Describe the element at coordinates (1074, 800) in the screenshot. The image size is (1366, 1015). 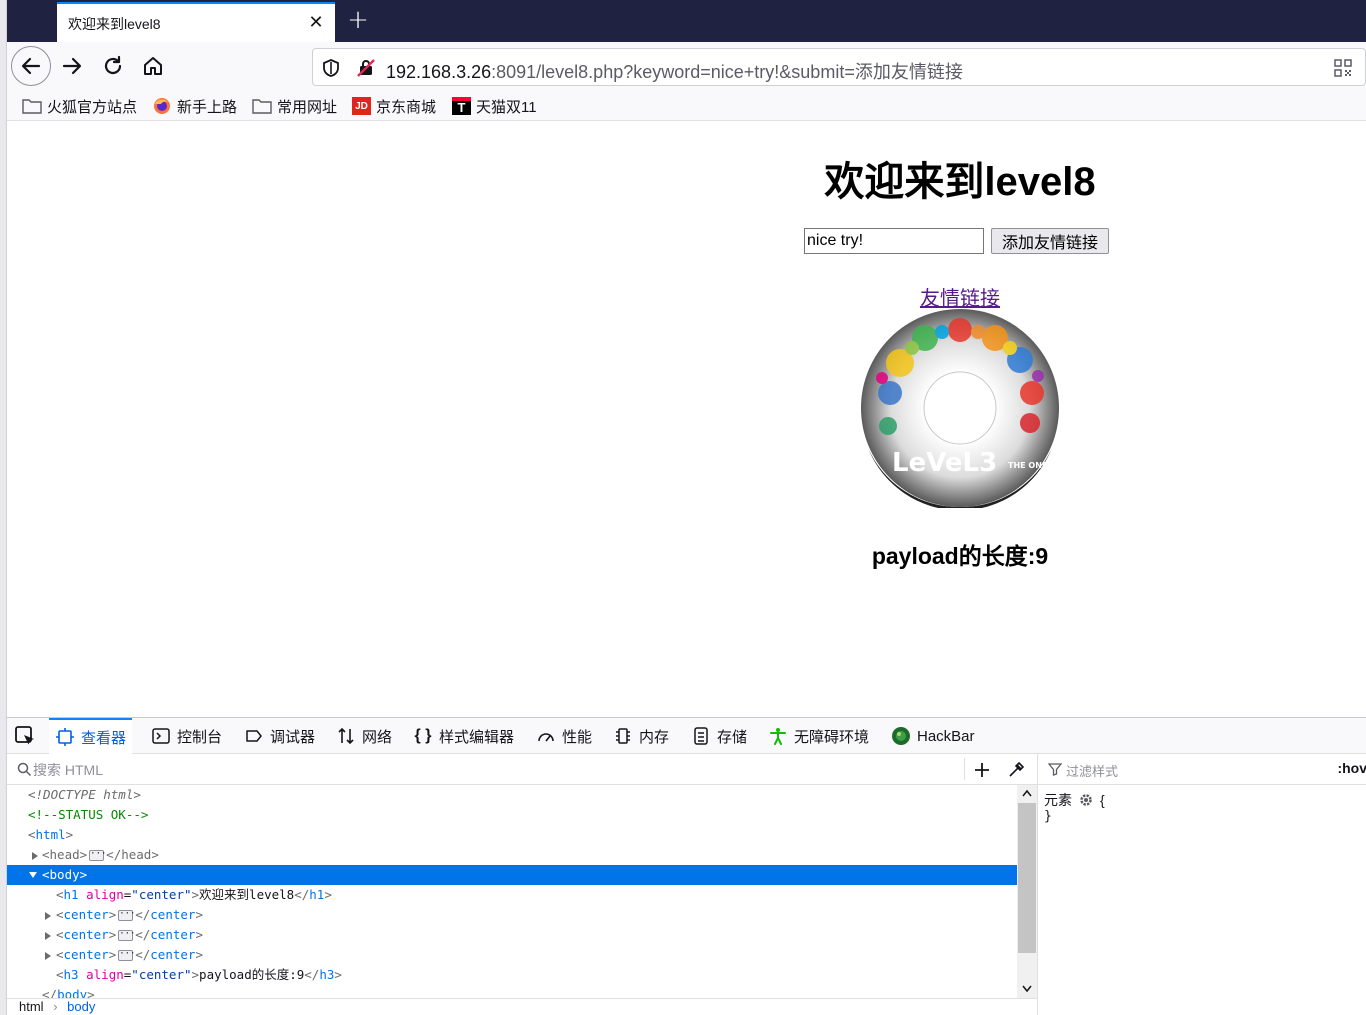
I see `element-rule-header: 元素 {` at that location.